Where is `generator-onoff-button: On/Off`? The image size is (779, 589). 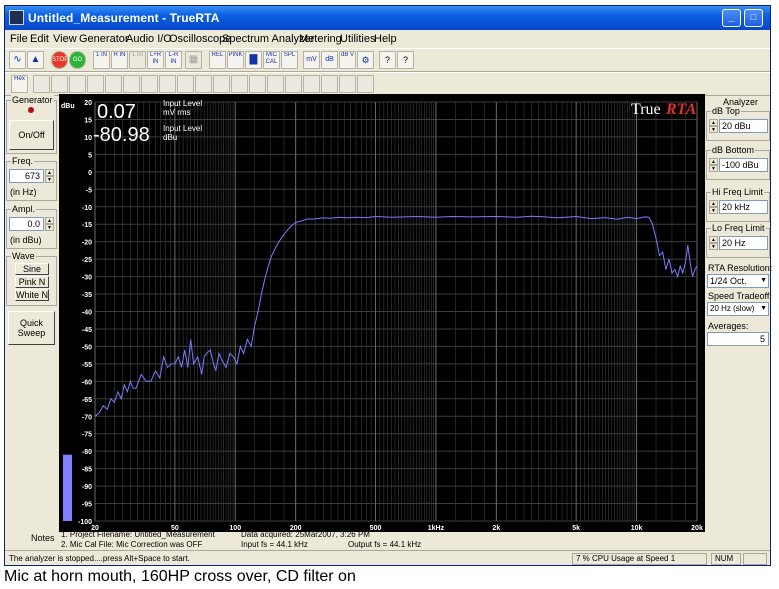
generator-onoff-button: On/Off is located at coordinates (31, 135).